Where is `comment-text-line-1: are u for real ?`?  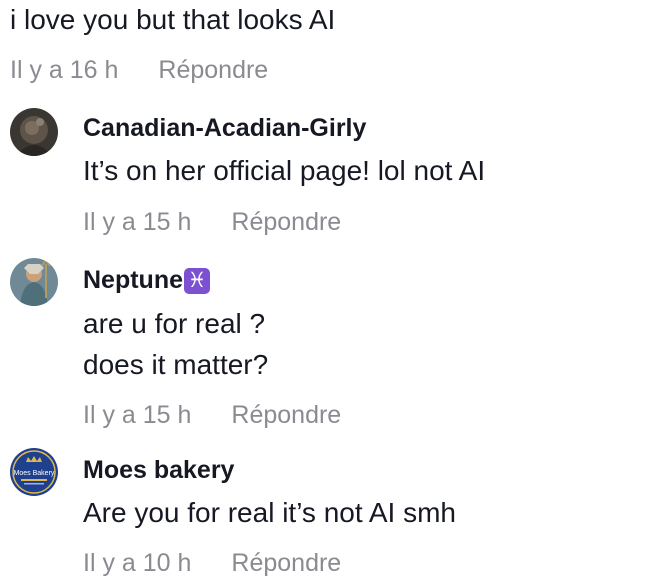
comment-text-line-1: are u for real ? is located at coordinates (174, 323).